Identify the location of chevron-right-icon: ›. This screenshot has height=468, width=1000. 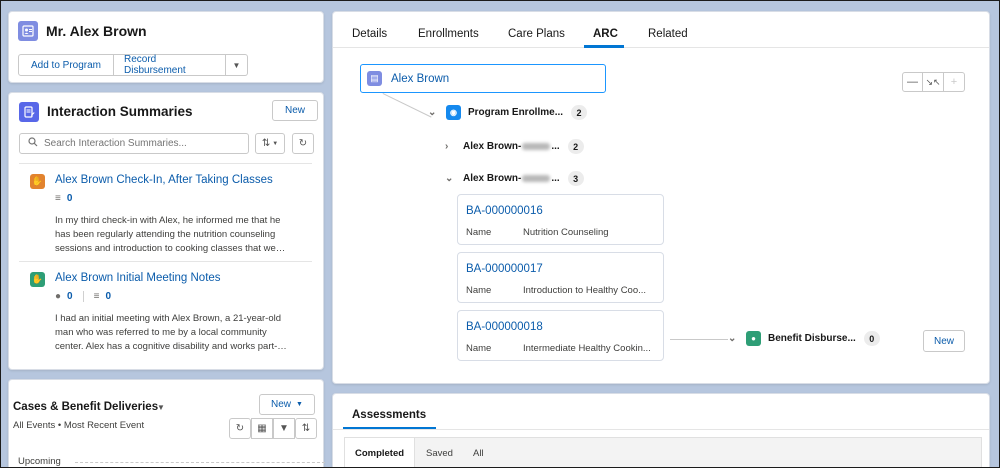
(454, 146).